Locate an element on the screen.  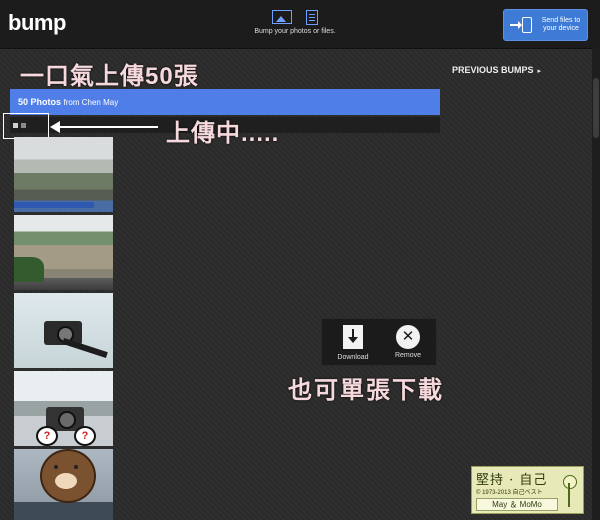
send-to-device-icon is located at coordinates (521, 25).